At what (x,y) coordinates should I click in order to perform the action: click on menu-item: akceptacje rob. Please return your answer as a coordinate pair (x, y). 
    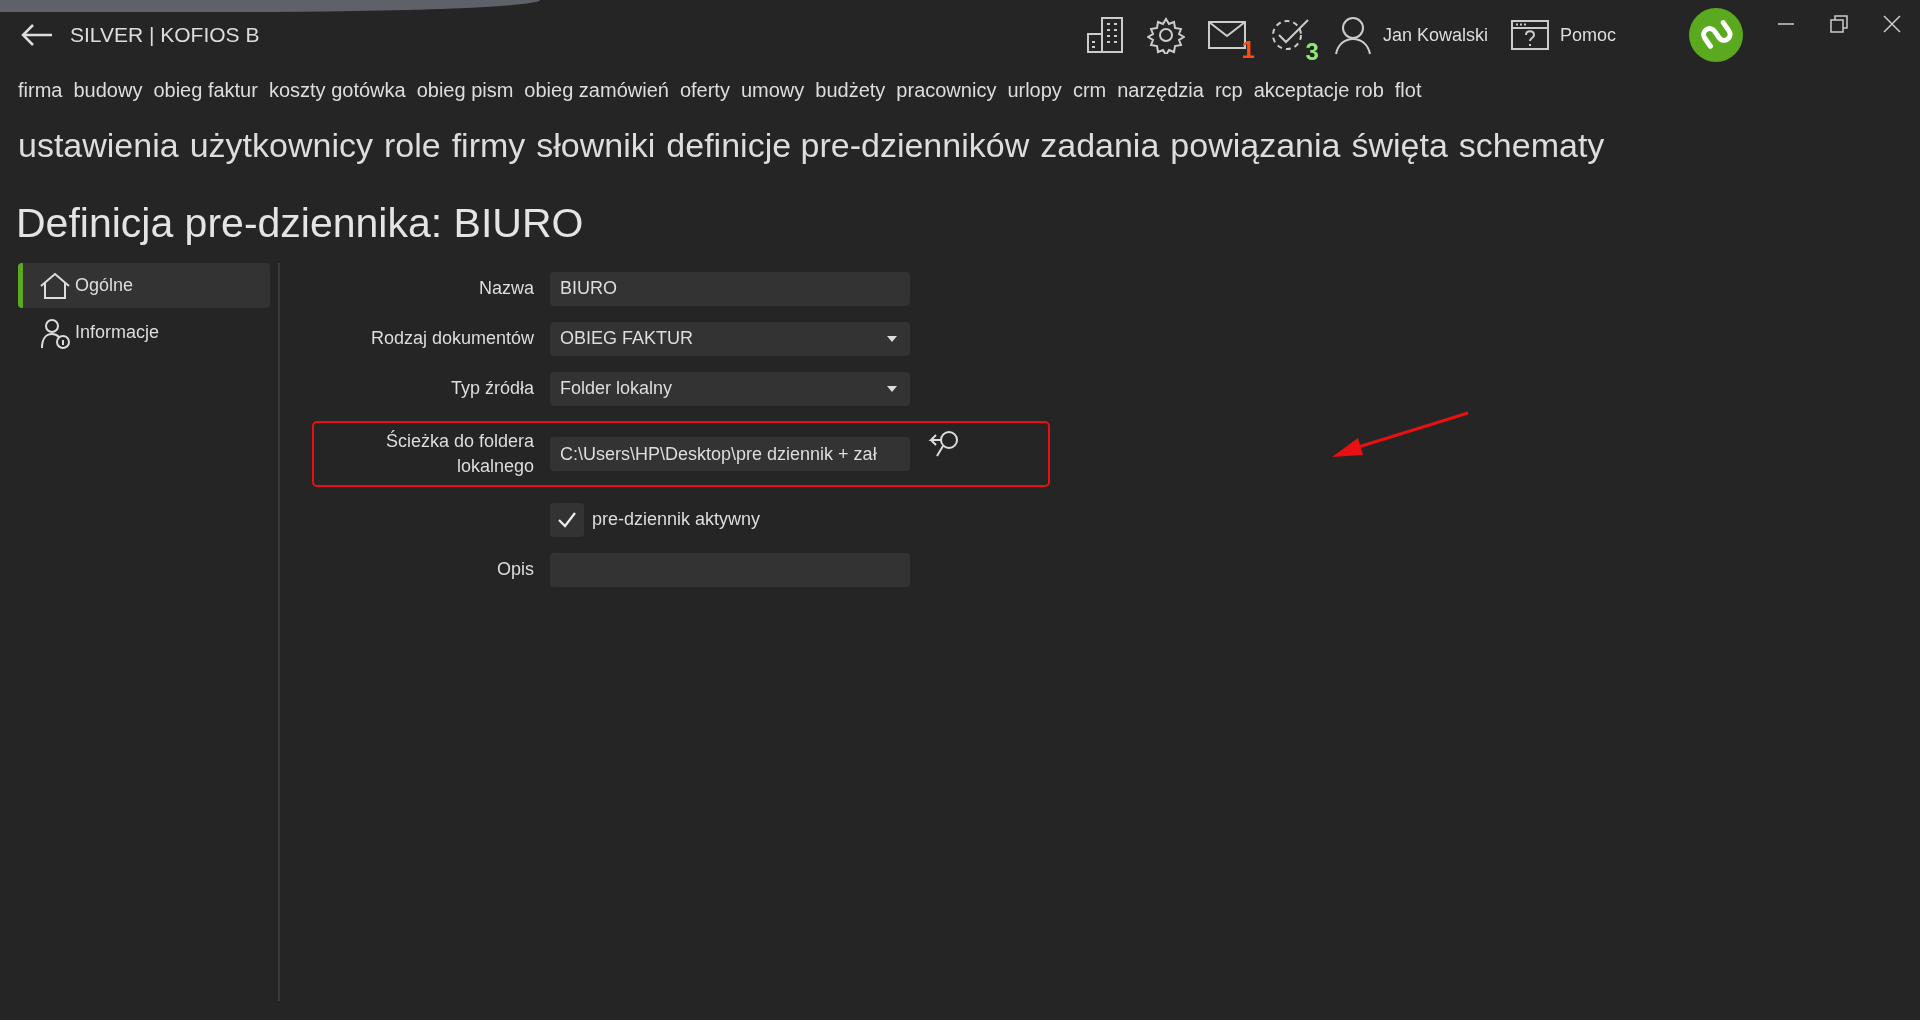
    Looking at the image, I should click on (1318, 90).